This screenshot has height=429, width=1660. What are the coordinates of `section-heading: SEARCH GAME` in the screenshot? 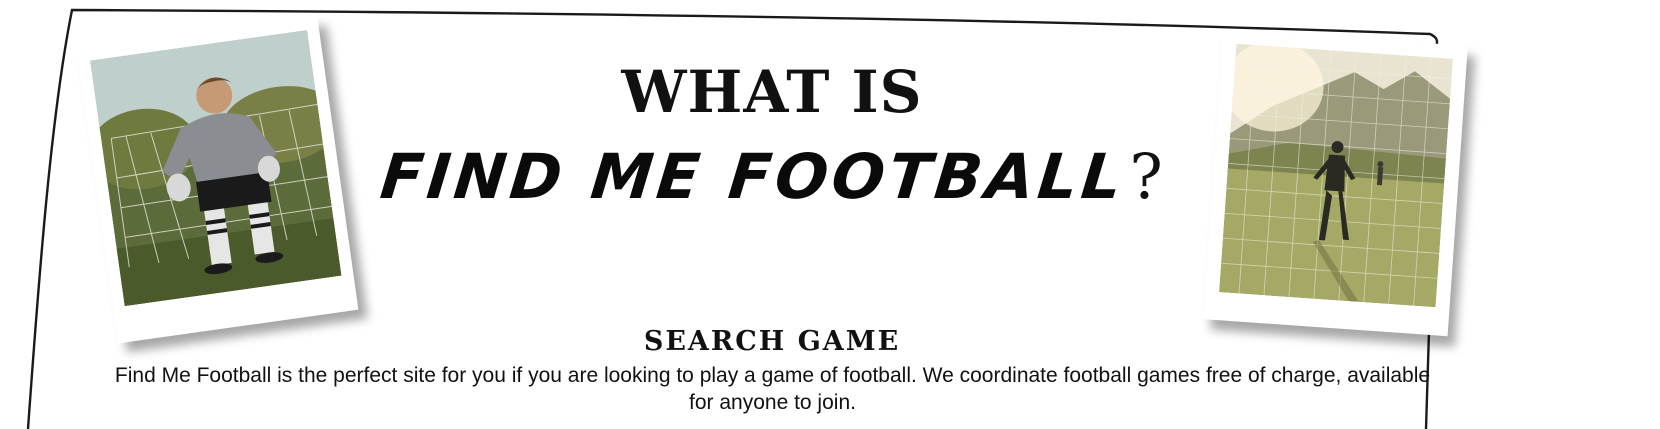 It's located at (772, 341).